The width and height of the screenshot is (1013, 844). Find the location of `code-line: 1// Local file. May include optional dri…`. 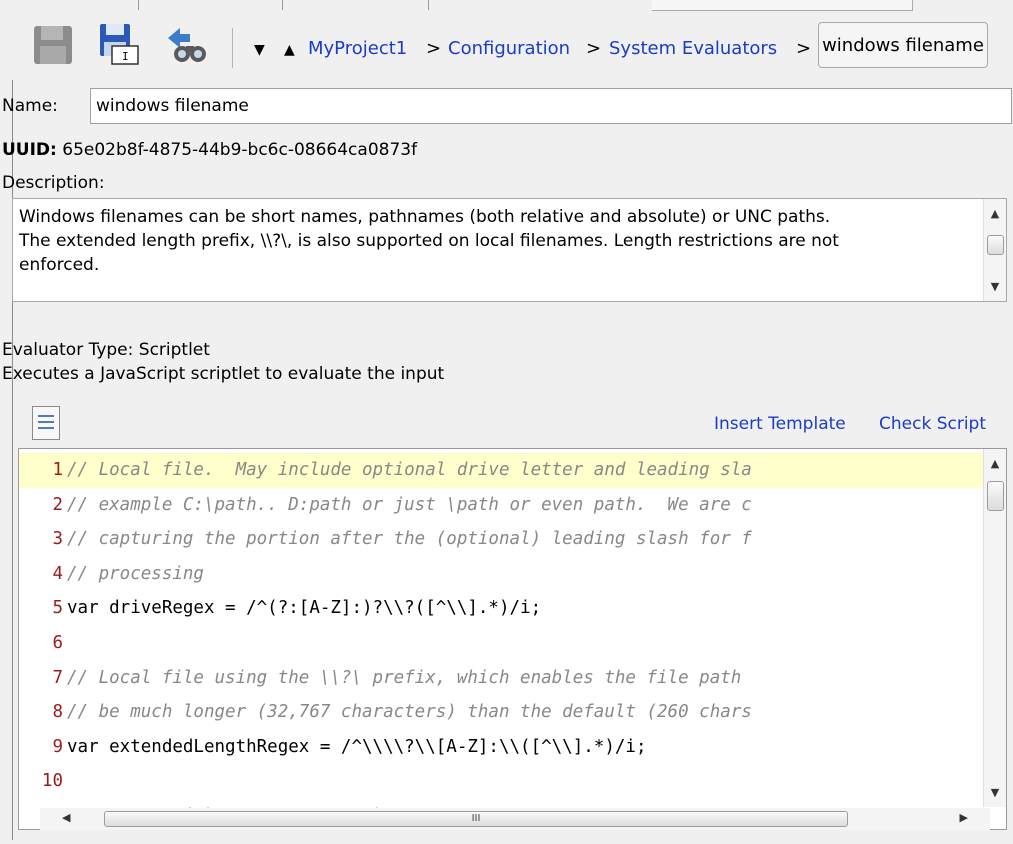

code-line: 1// Local file. May include optional dri… is located at coordinates (501, 470).